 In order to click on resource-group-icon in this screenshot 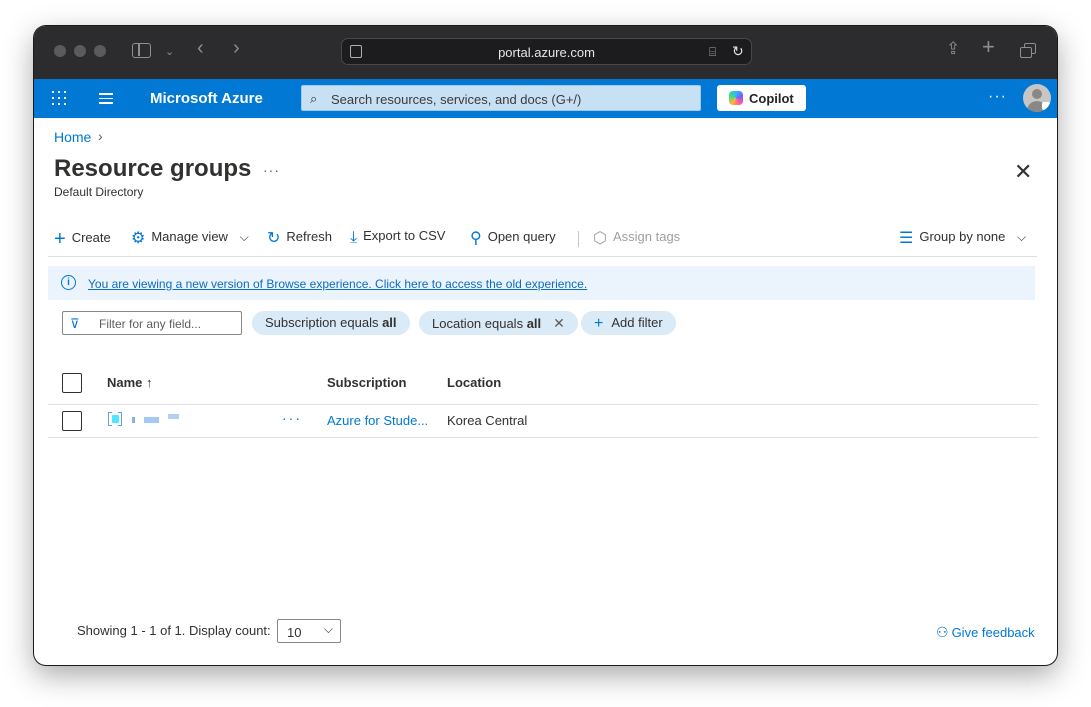, I will do `click(115, 419)`.